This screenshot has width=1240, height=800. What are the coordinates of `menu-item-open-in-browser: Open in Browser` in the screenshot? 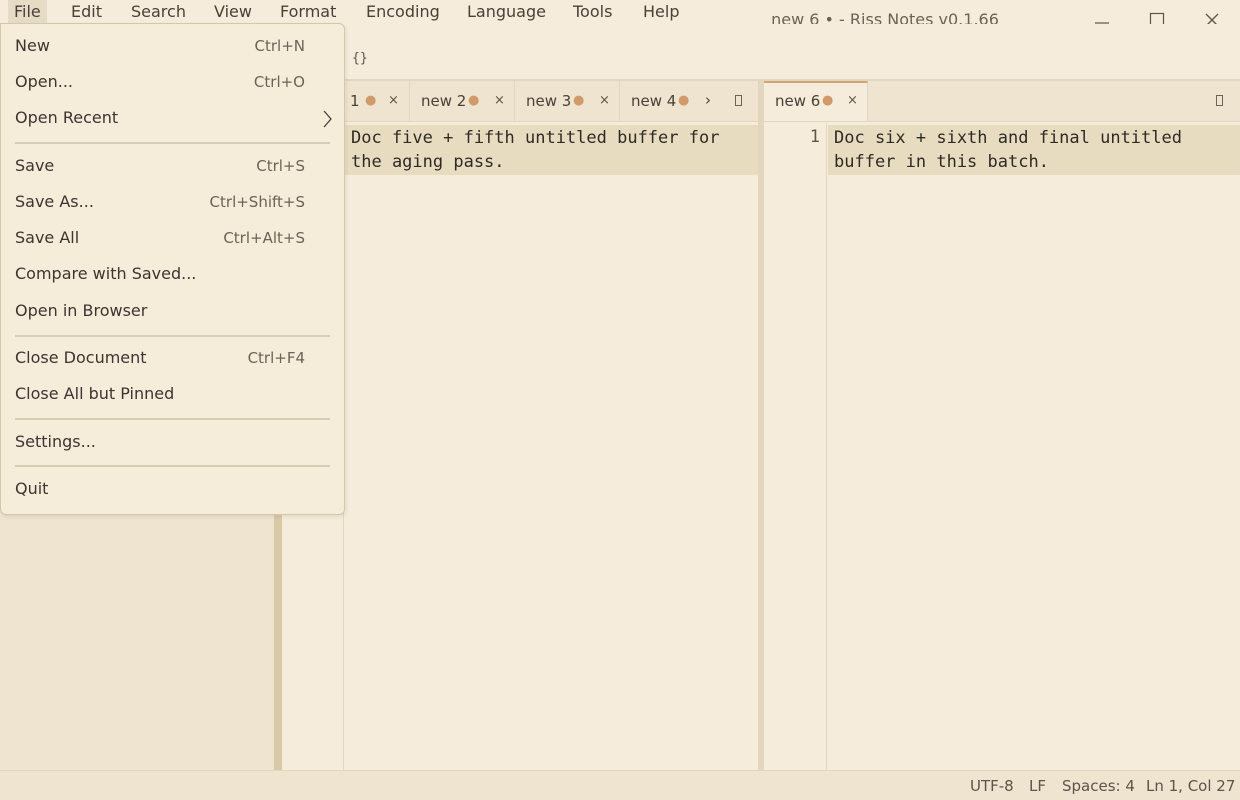 It's located at (172, 311).